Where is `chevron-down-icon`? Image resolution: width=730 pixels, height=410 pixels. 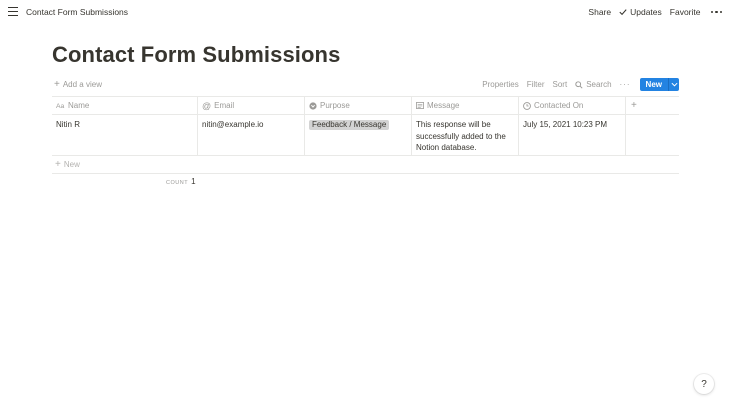 chevron-down-icon is located at coordinates (674, 84).